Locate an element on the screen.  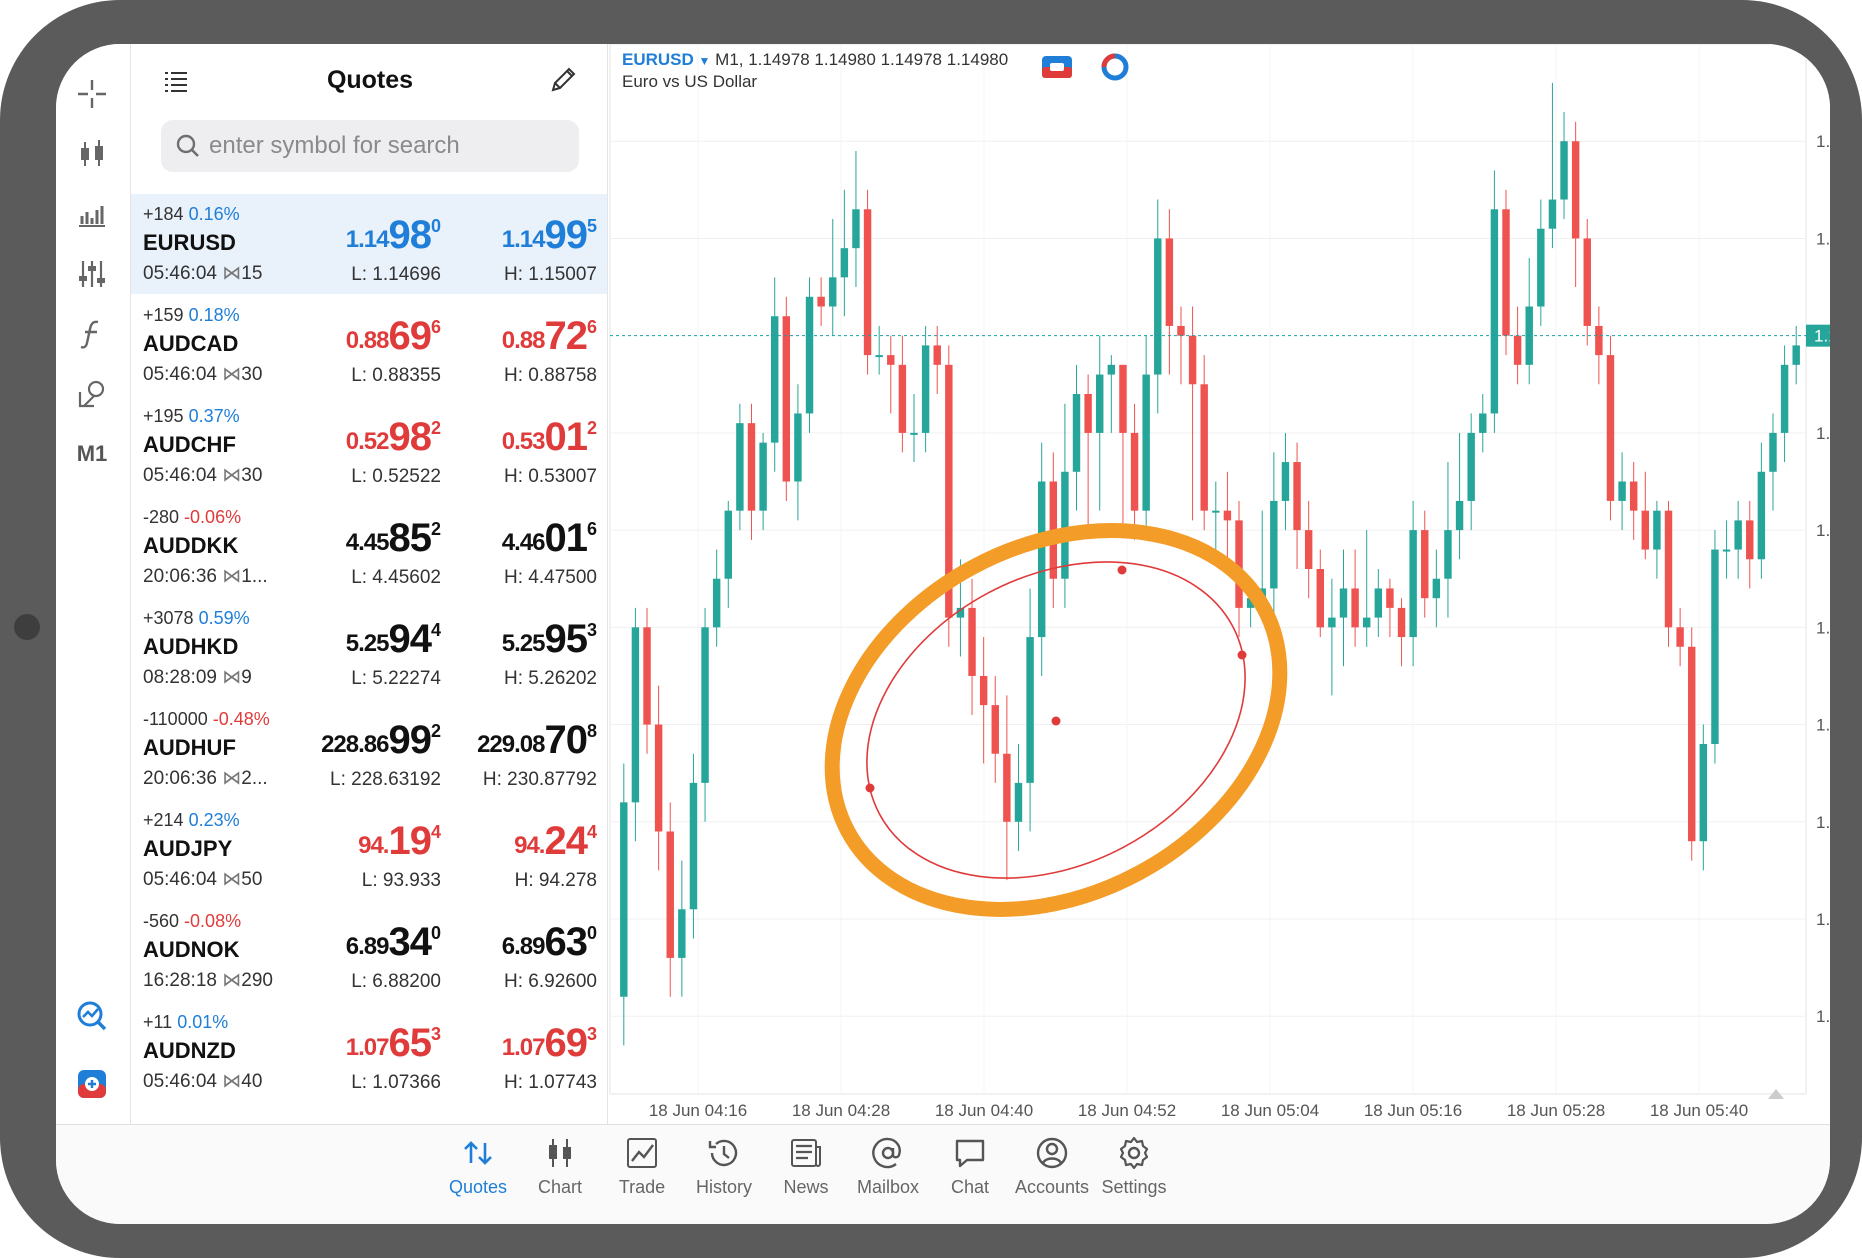
quote-bid: 5.25 94 4 is located at coordinates (393, 643).